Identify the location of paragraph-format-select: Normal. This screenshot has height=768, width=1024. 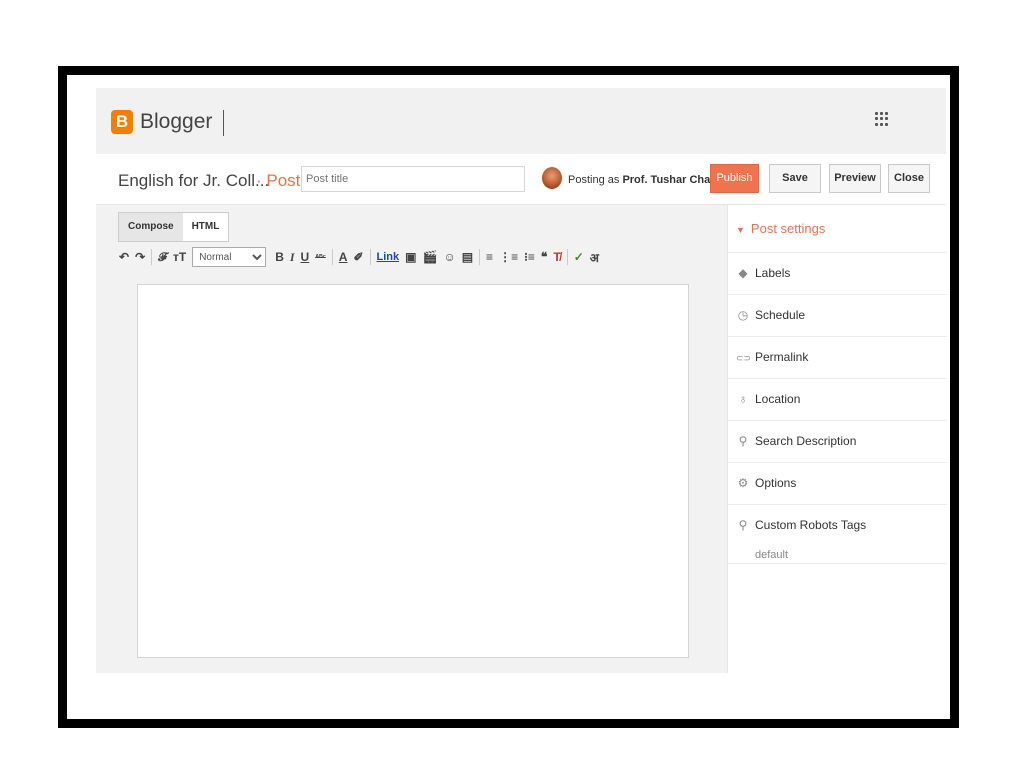
(229, 257).